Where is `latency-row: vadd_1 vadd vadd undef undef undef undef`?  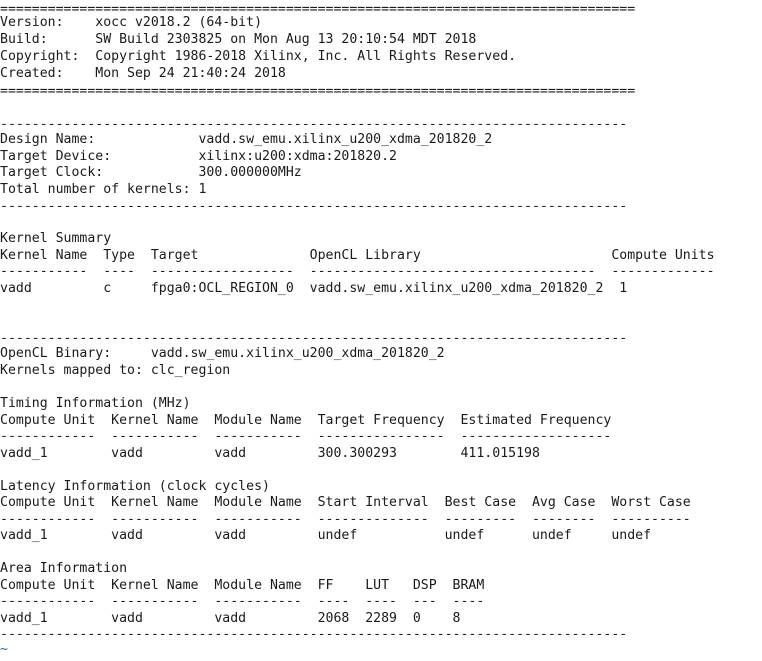
latency-row: vadd_1 vadd vadd undef undef undef undef is located at coordinates (326, 535).